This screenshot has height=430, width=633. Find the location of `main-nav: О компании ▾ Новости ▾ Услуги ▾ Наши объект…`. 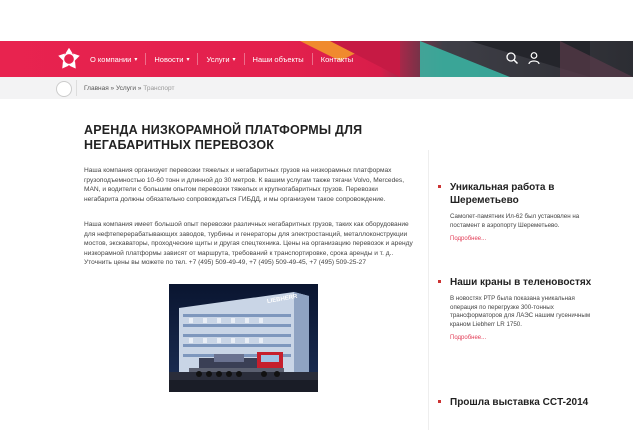

main-nav: О компании ▾ Новости ▾ Услуги ▾ Наши объект… is located at coordinates (221, 59).